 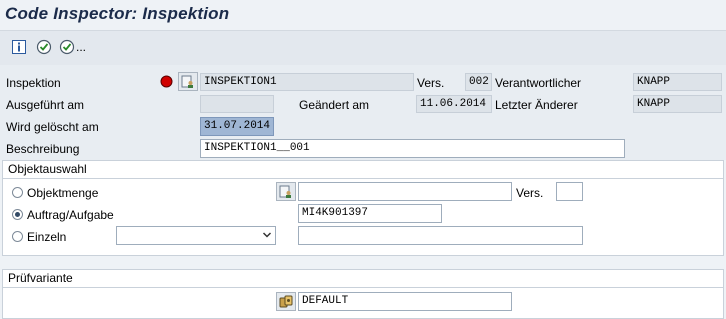 I want to click on chevron-down-icon, so click(x=267, y=235).